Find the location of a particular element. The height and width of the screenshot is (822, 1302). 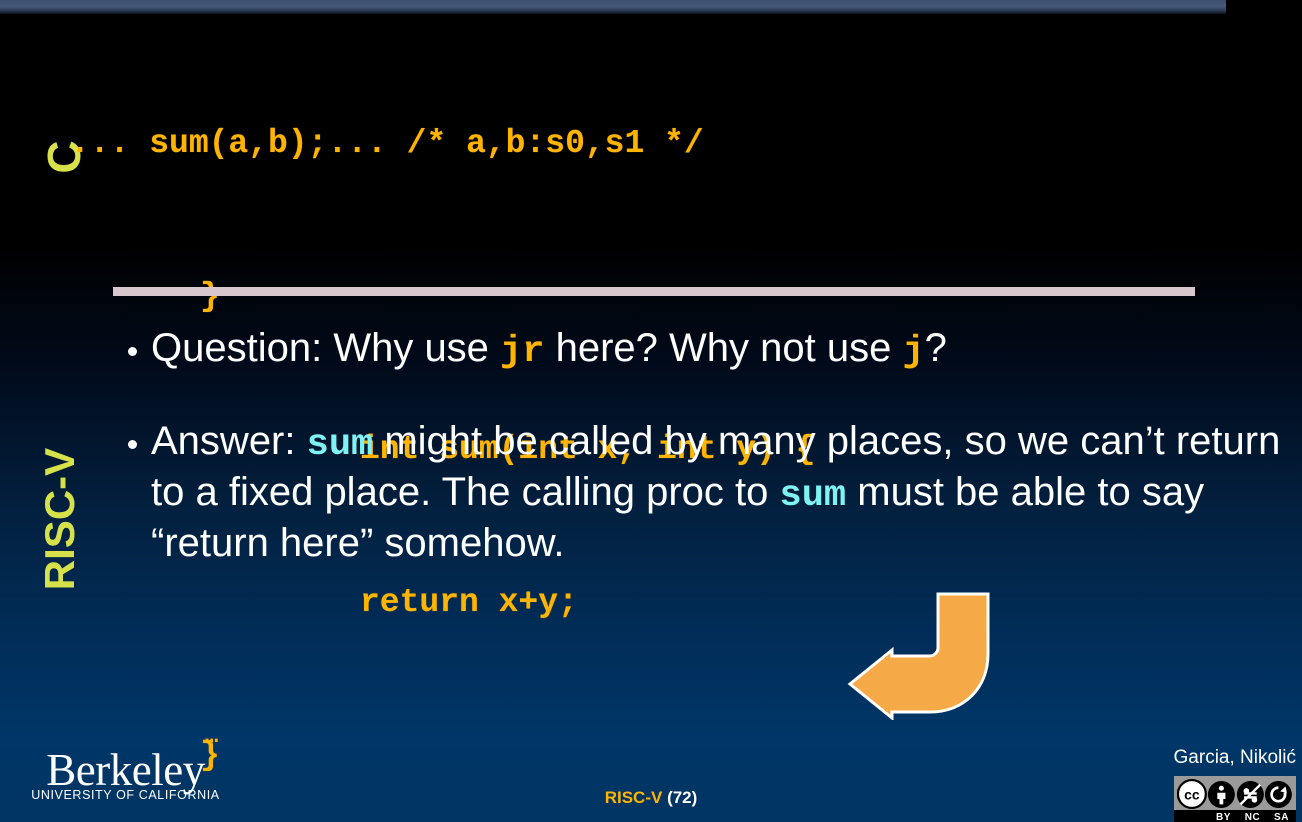

question-prefix: Question: Why use is located at coordinates (326, 348).